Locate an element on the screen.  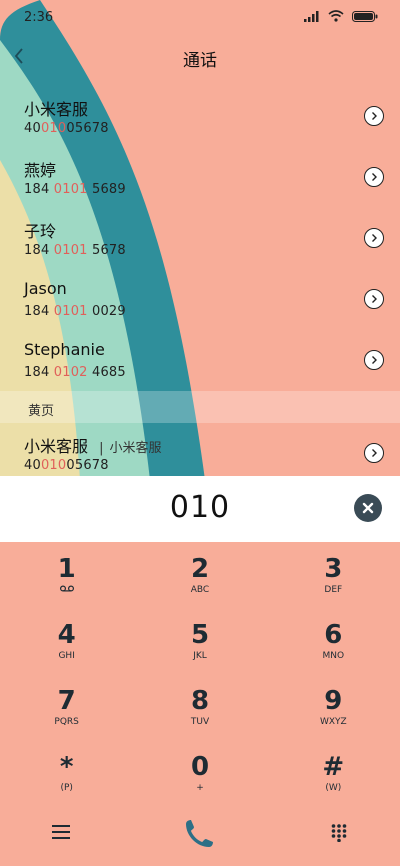
menu-icon is located at coordinates (61, 832).